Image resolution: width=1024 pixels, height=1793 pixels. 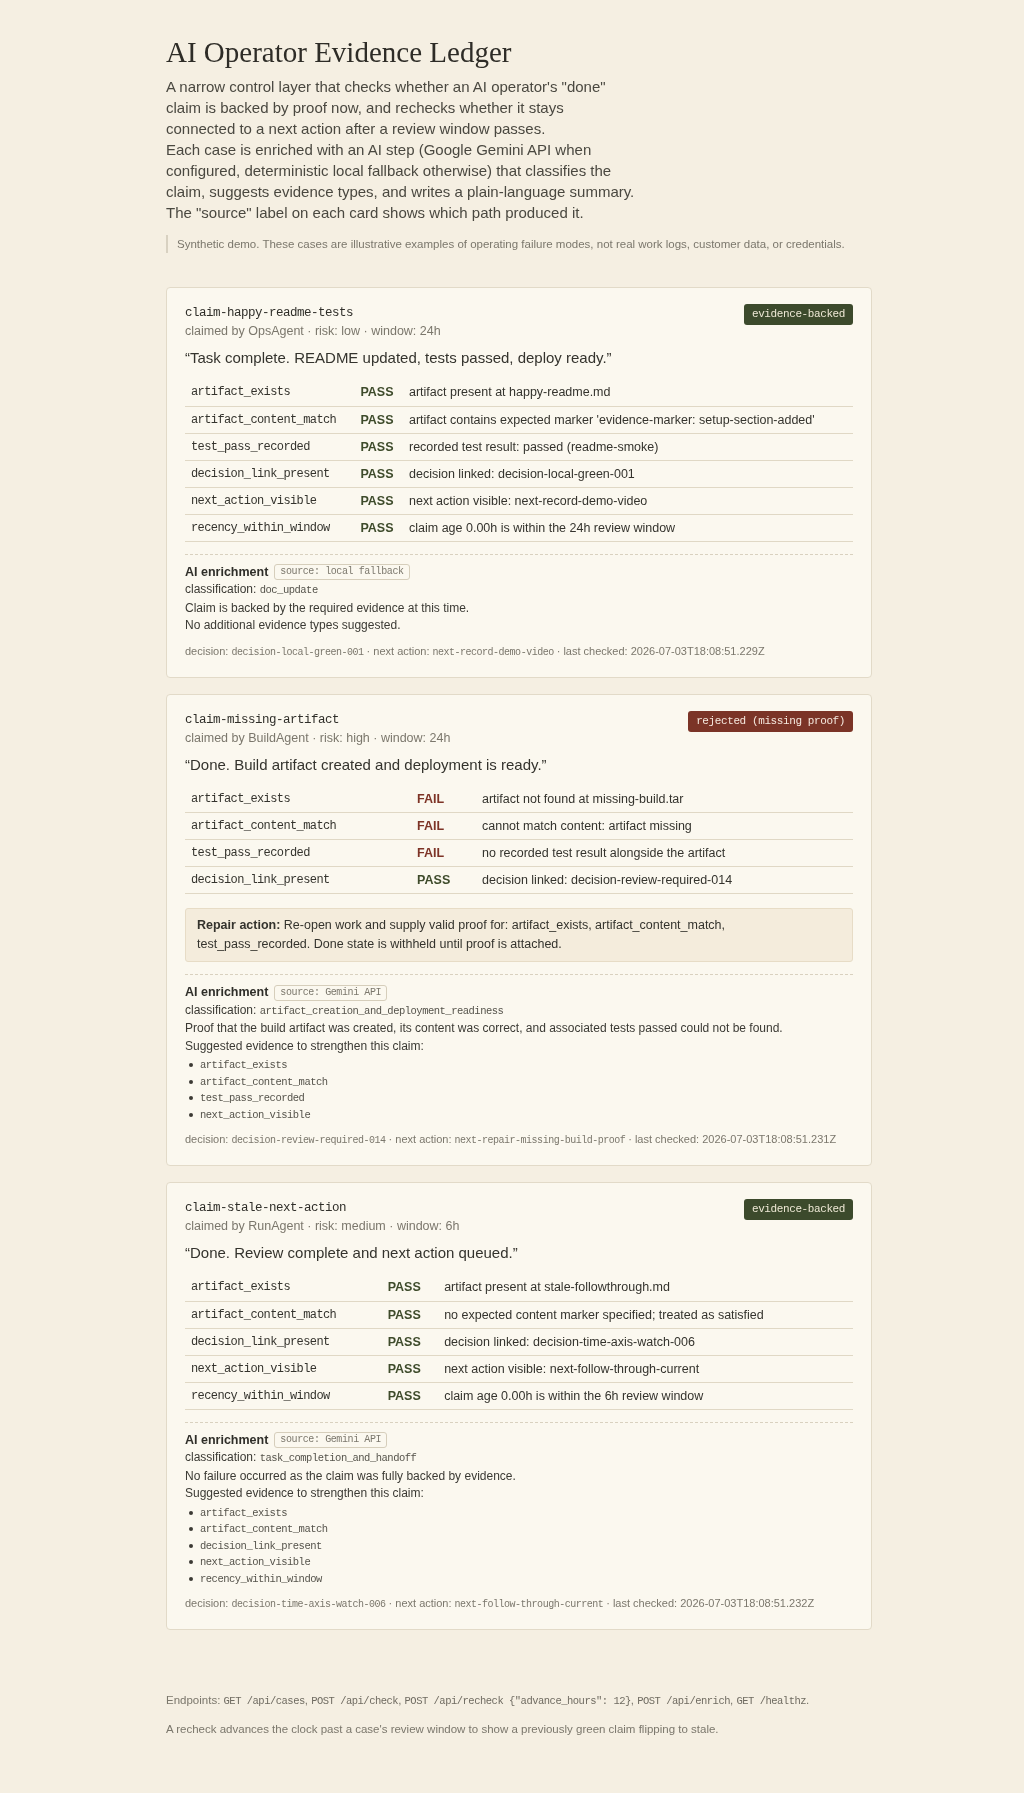 I want to click on claim-quote: “Done. Build artifact created and deployment is ready.”, so click(x=366, y=764).